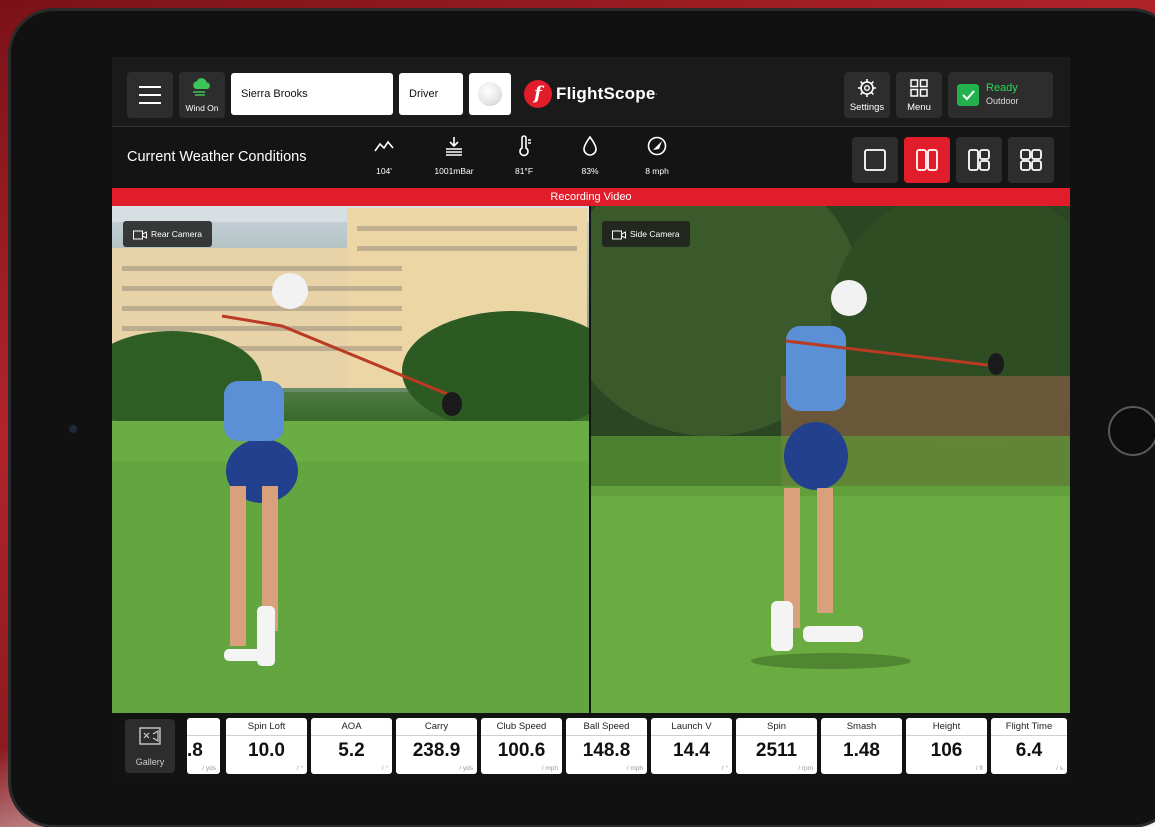 The image size is (1155, 827). What do you see at coordinates (521, 727) in the screenshot?
I see `stat-label: Club Speed` at bounding box center [521, 727].